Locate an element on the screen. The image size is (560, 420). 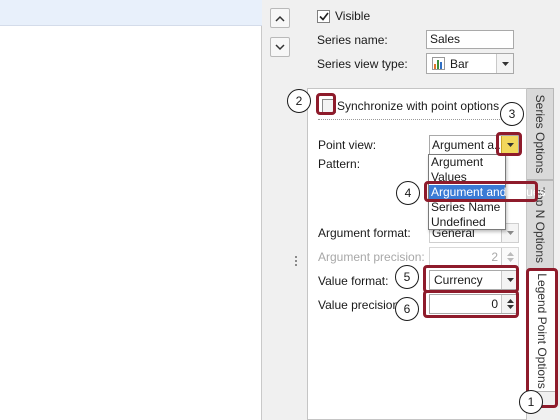
check-icon is located at coordinates (323, 16).